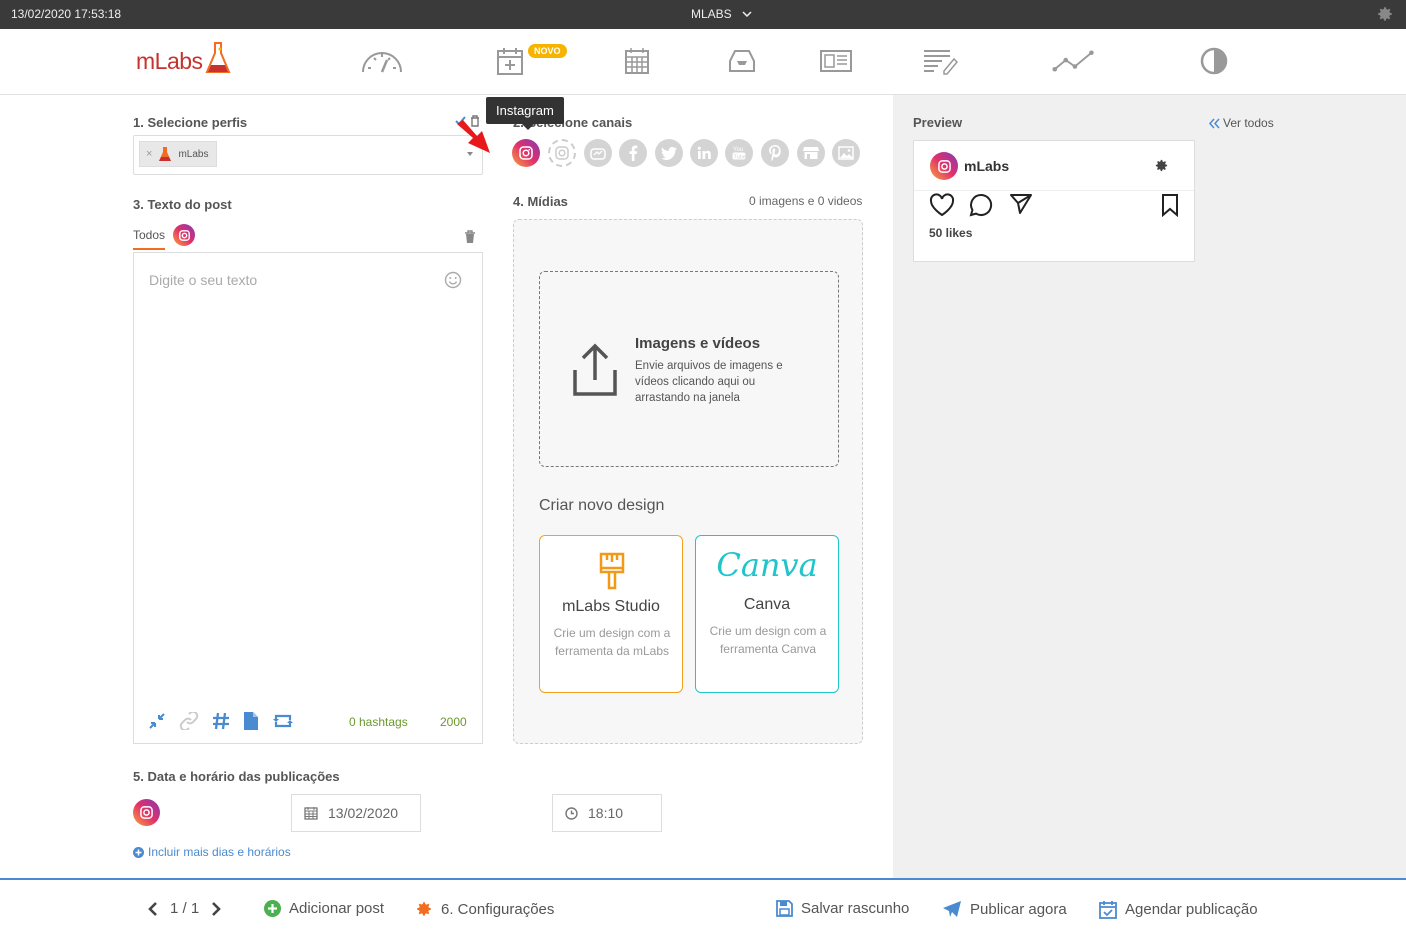 The height and width of the screenshot is (931, 1406). I want to click on settings-button: 6. Configurações, so click(484, 909).